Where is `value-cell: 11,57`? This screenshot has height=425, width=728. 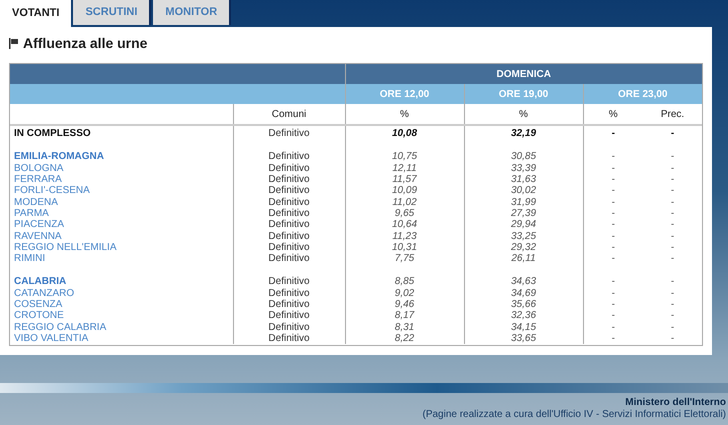 value-cell: 11,57 is located at coordinates (404, 180).